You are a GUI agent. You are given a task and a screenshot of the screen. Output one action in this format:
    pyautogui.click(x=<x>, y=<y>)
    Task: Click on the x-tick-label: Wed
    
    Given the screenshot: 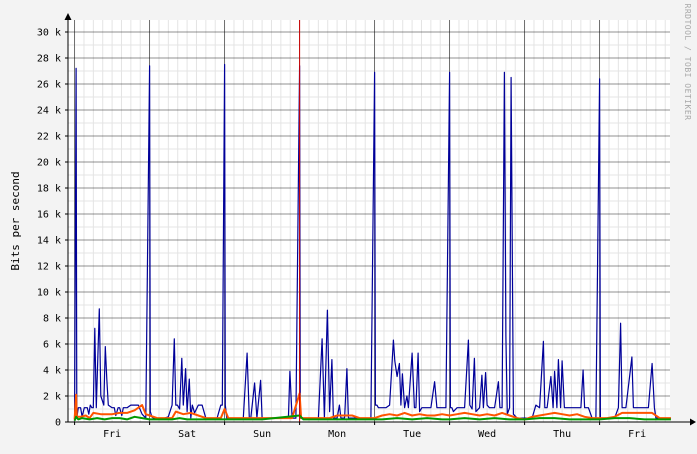 What is the action you would take?
    pyautogui.click(x=487, y=434)
    